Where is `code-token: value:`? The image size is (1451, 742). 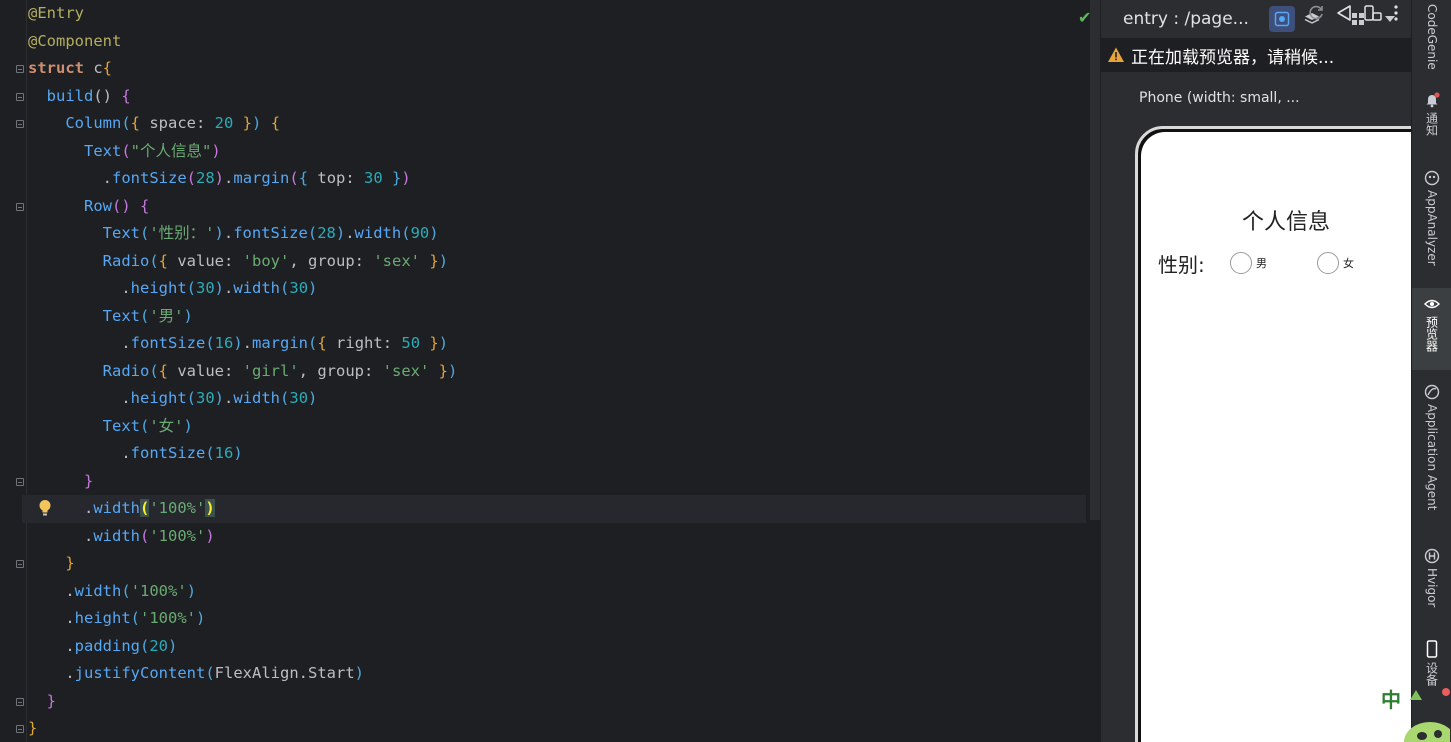 code-token: value: is located at coordinates (210, 370).